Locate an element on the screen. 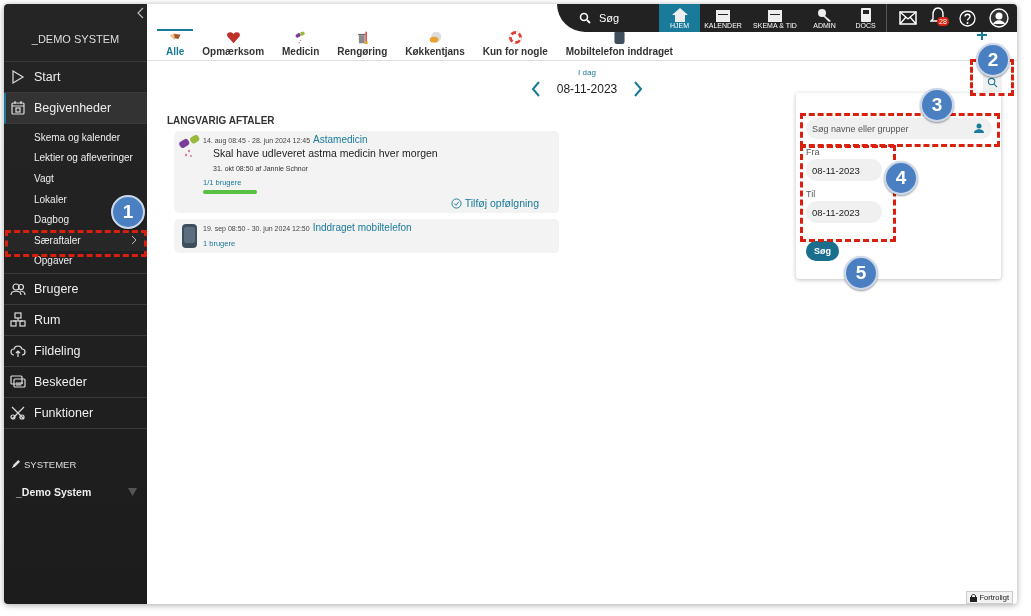 The height and width of the screenshot is (616, 1031). category-tab: Rengøring is located at coordinates (362, 44).